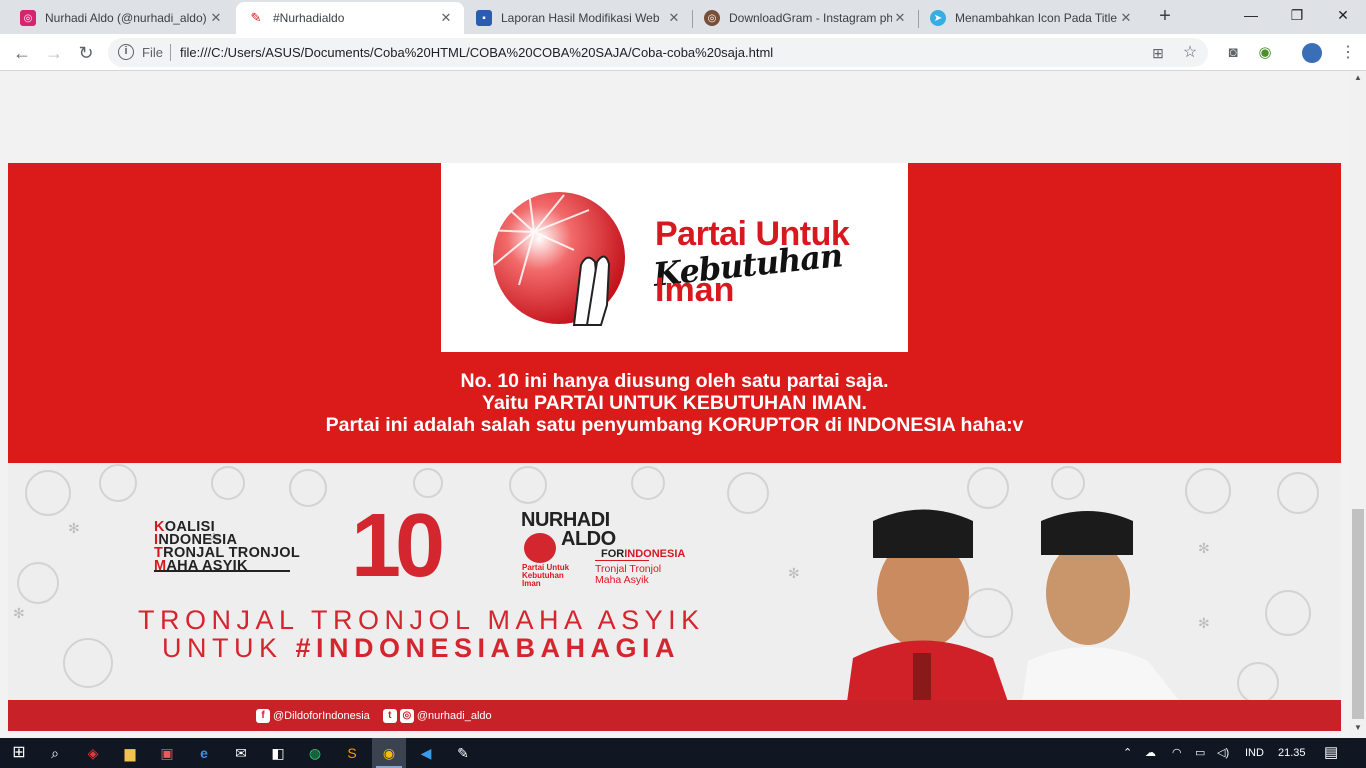 Image resolution: width=1366 pixels, height=768 pixels. What do you see at coordinates (695, 290) in the screenshot?
I see `logo-text-iman: Iman` at bounding box center [695, 290].